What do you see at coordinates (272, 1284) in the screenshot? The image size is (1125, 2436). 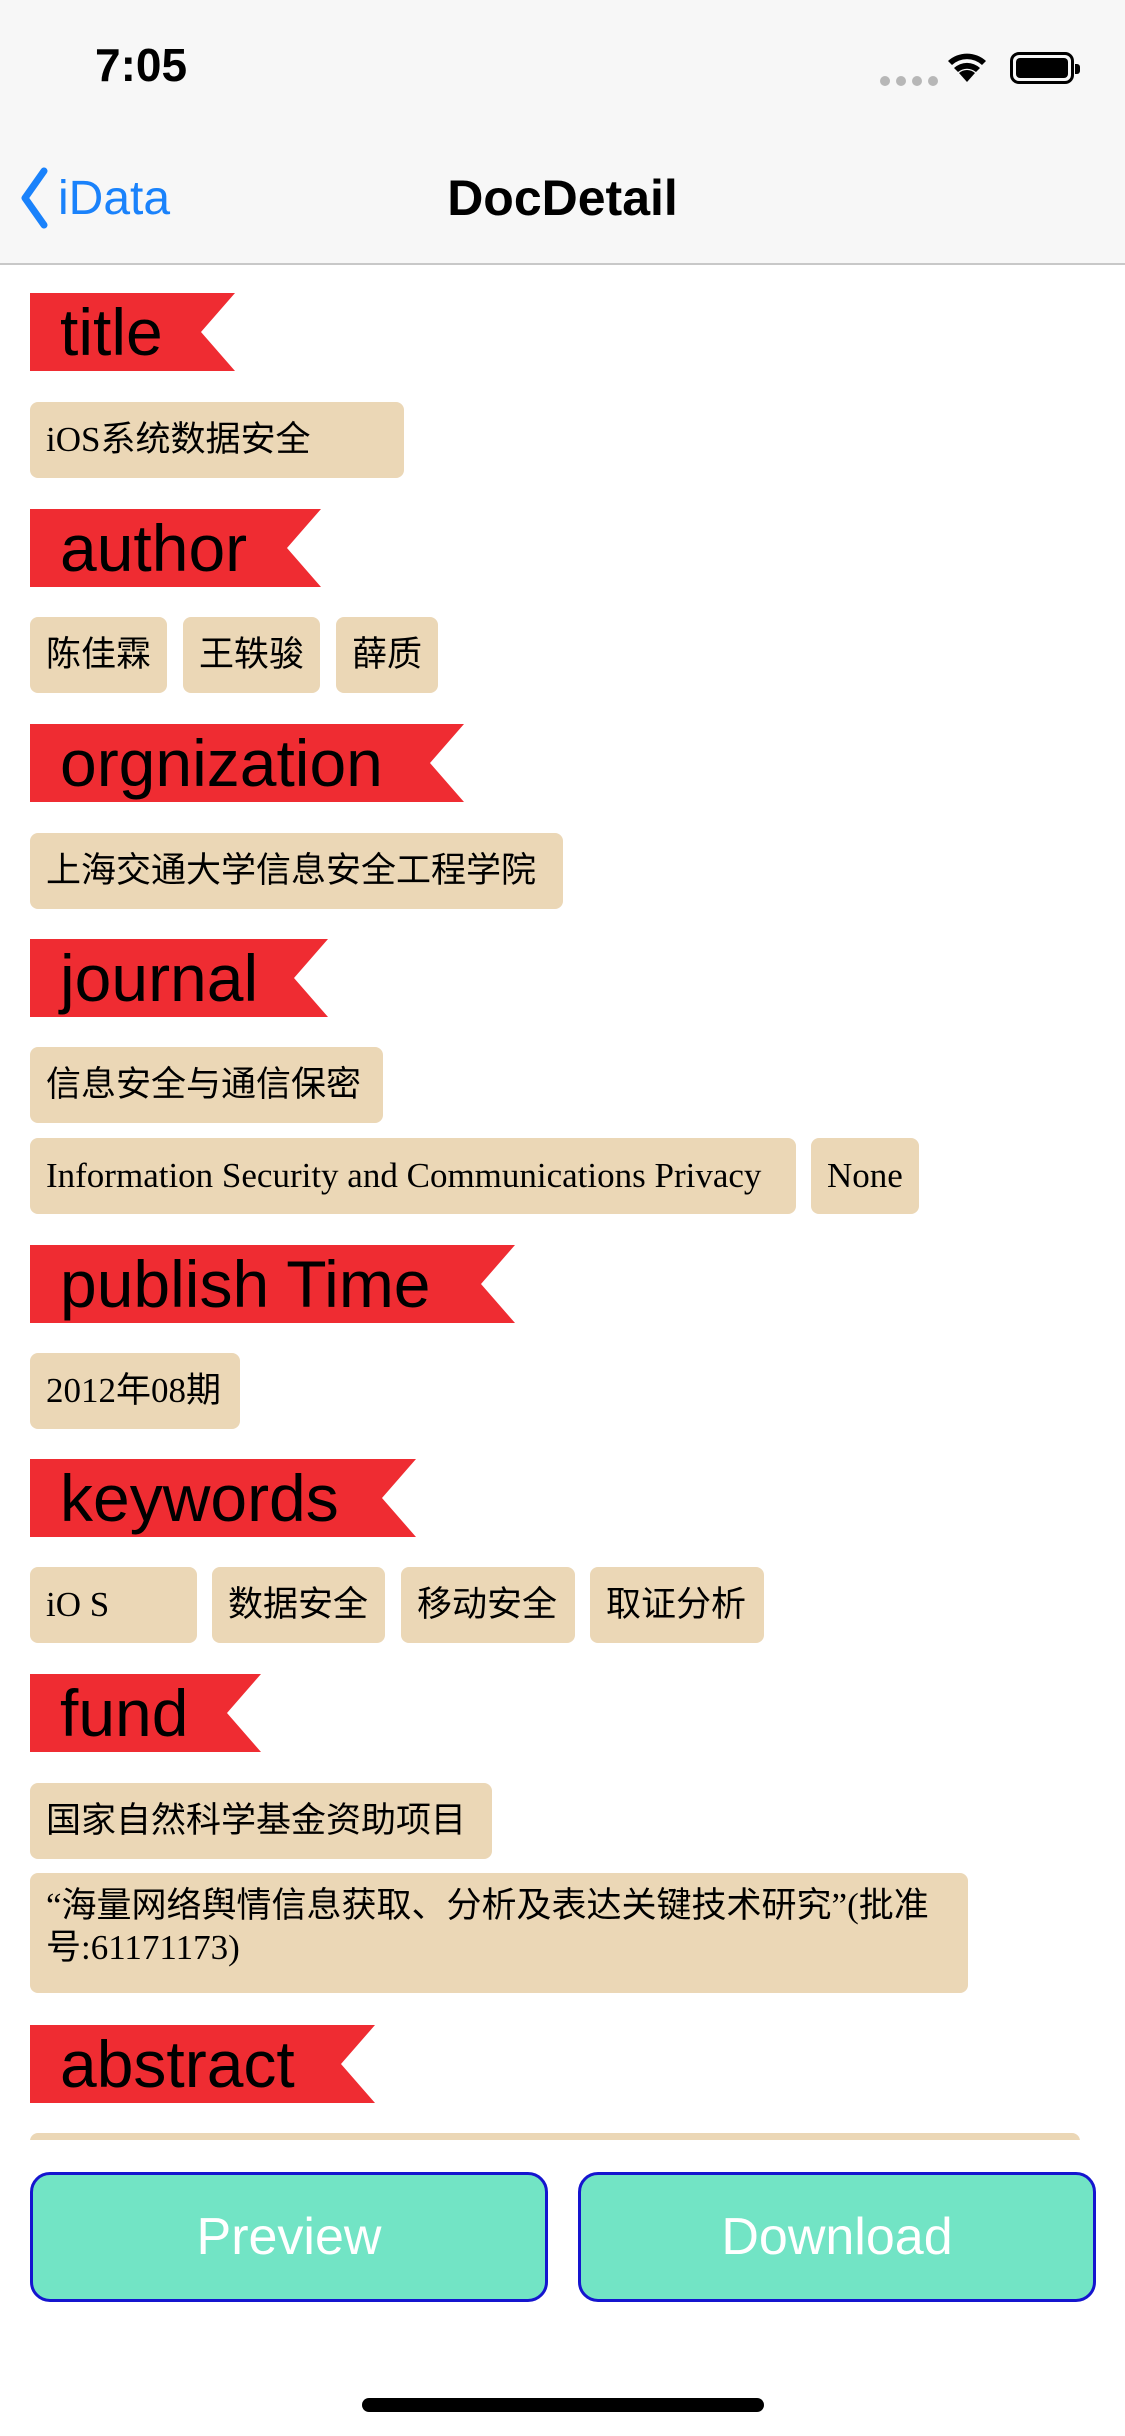 I see `section-heading-publish-time: publish Time` at bounding box center [272, 1284].